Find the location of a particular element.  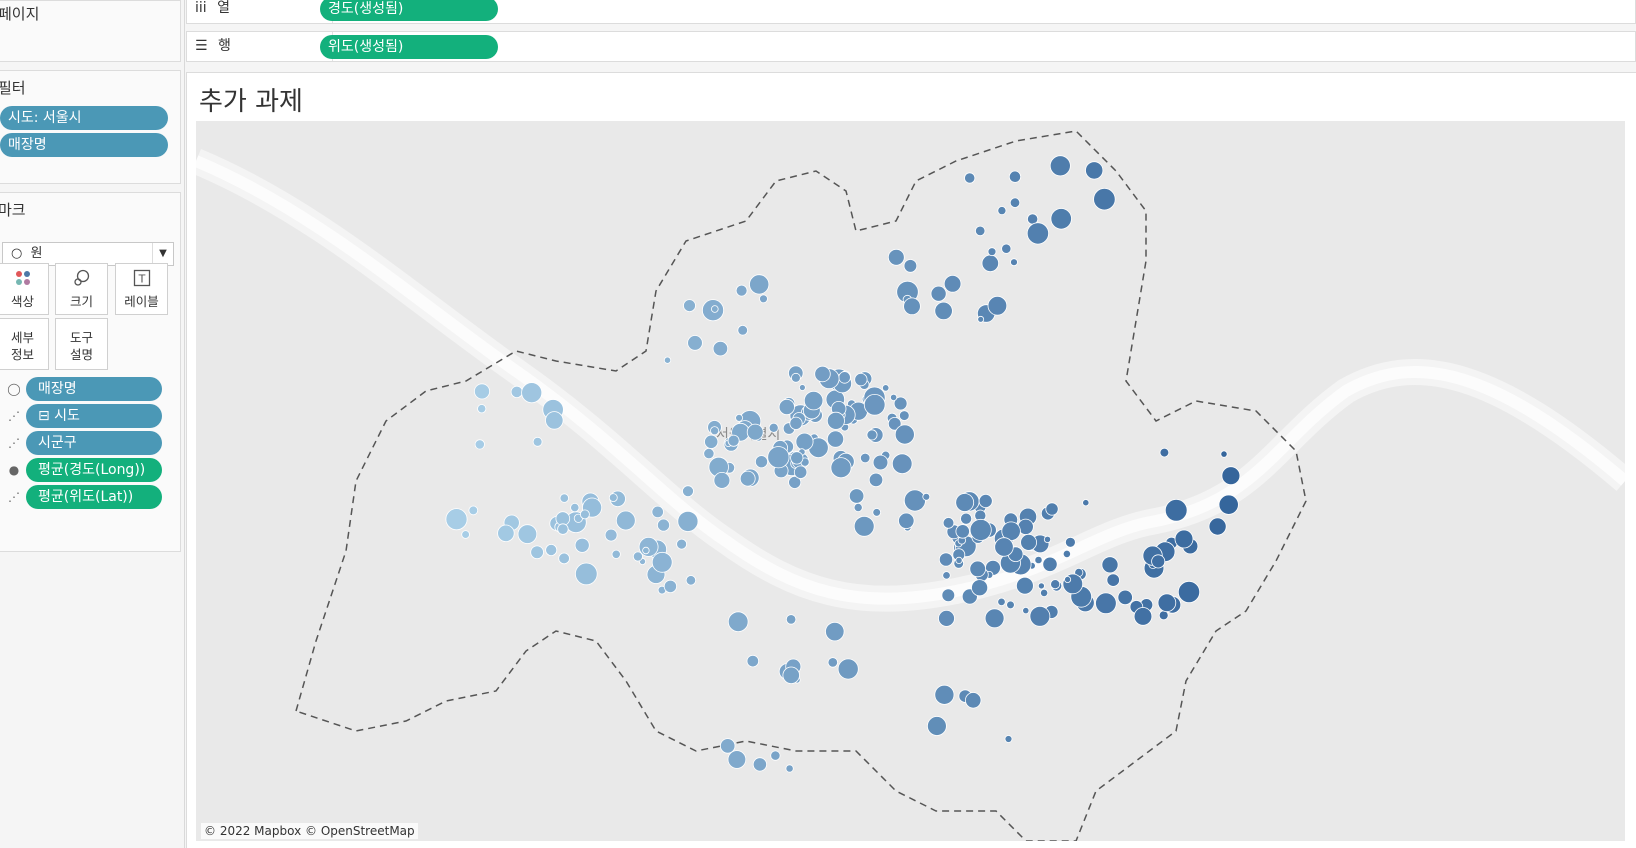

tooltip-button: 도구 설명 is located at coordinates (81, 344).